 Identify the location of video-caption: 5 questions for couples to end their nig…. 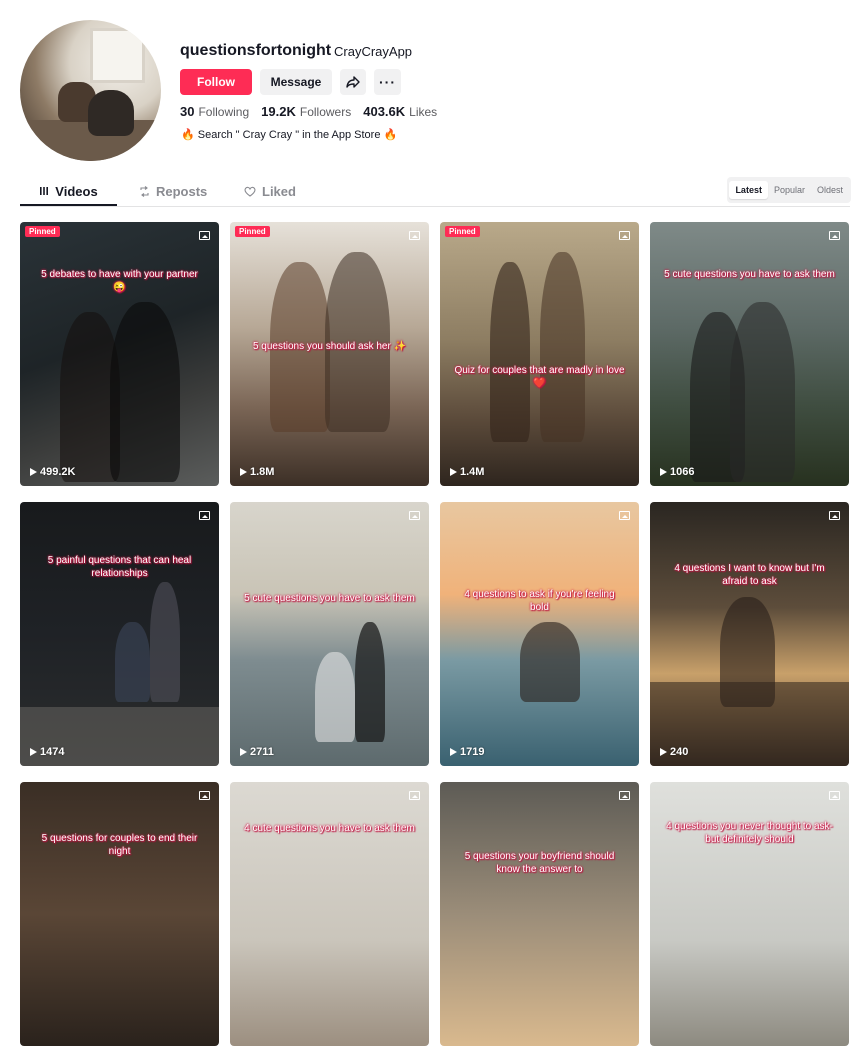
(119, 845).